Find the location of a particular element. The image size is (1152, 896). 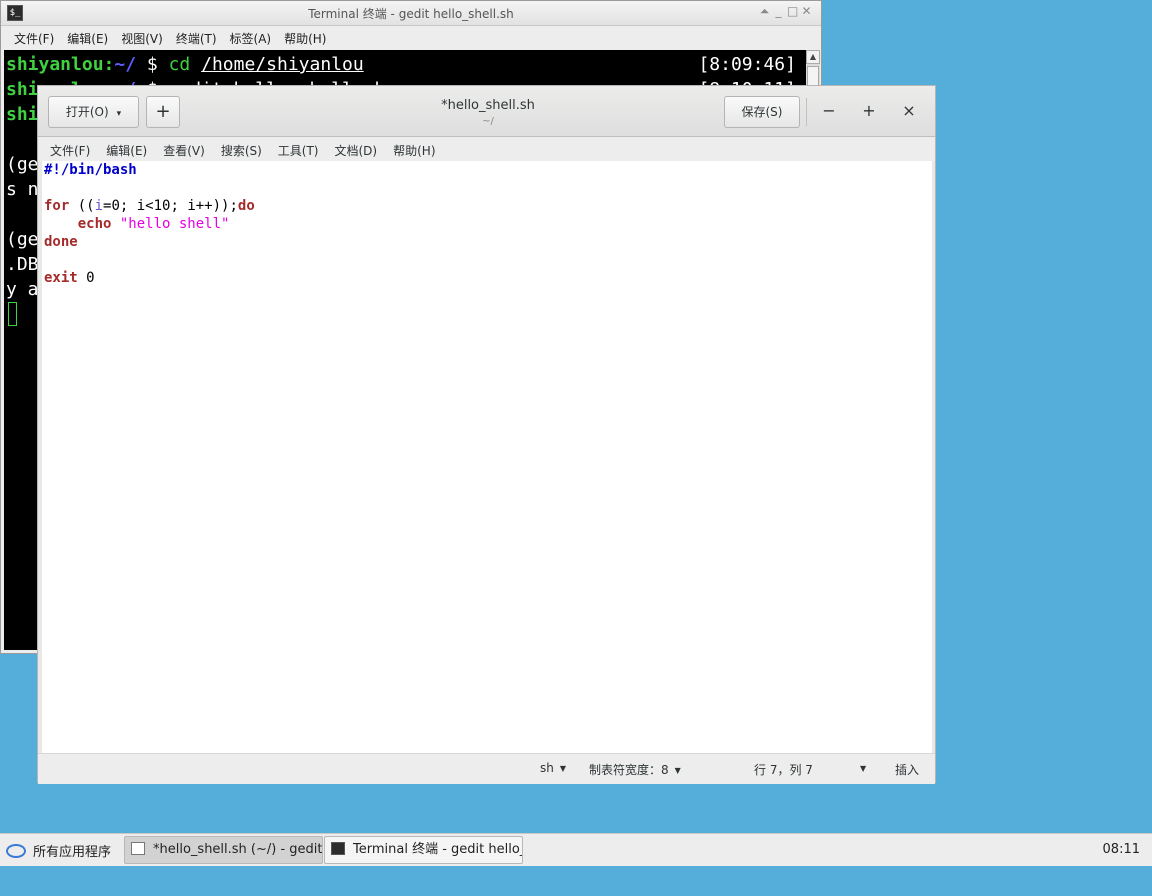

gedit-statusbar: sh ▼ 制表符宽度：8 ▼ 行 7，列 7 ▼ 插入 is located at coordinates (486, 768).